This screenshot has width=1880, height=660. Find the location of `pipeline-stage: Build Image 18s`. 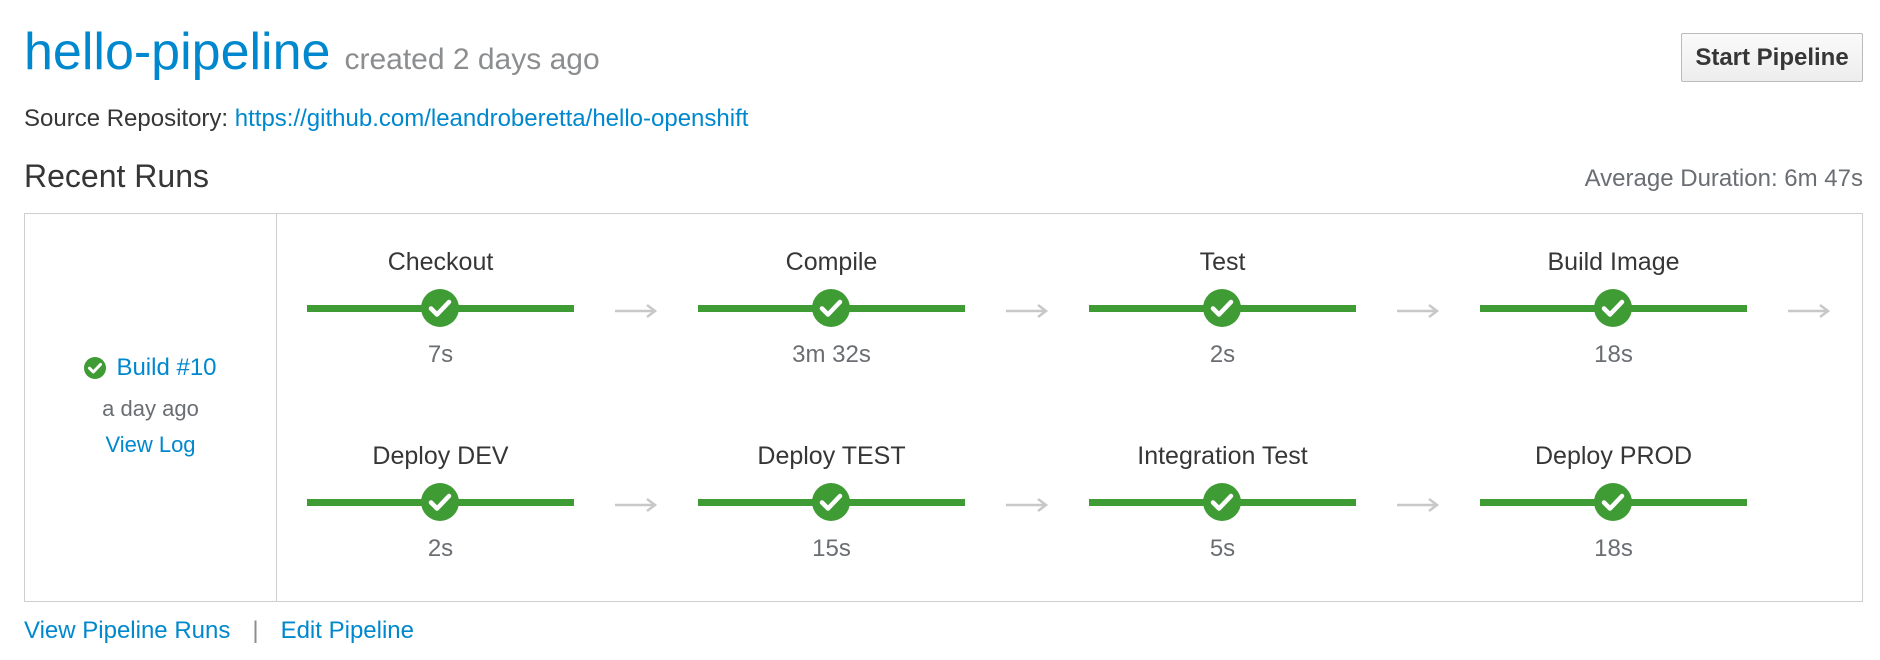

pipeline-stage: Build Image 18s is located at coordinates (1613, 308).